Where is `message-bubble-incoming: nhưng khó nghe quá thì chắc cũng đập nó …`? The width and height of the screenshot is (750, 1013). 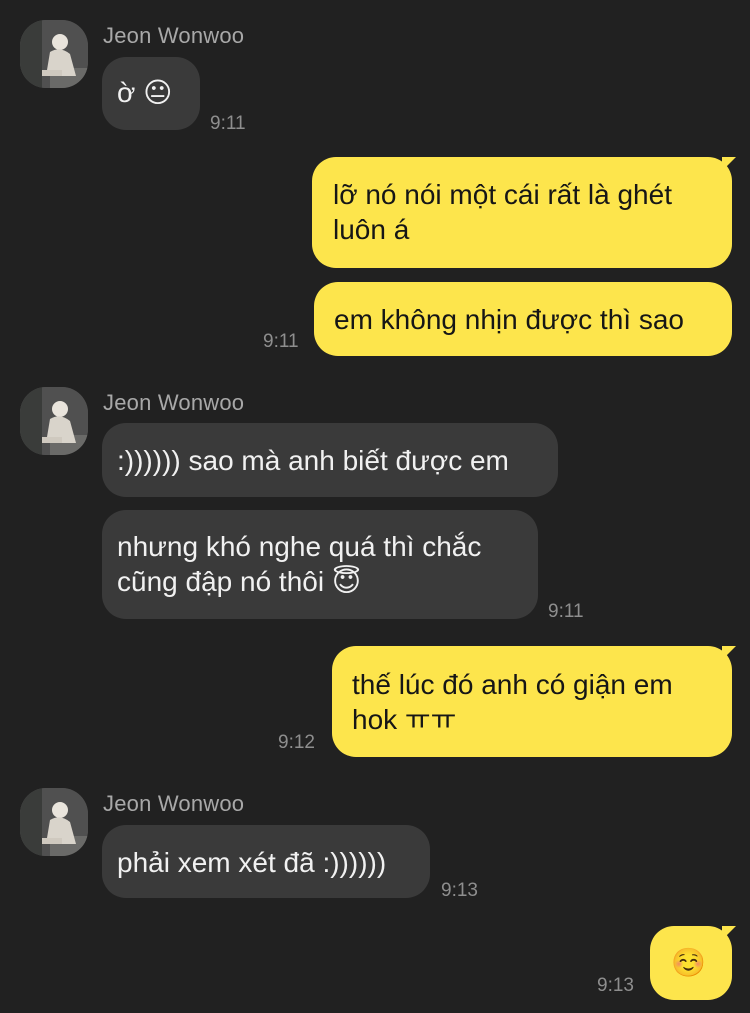 message-bubble-incoming: nhưng khó nghe quá thì chắc cũng đập nó … is located at coordinates (320, 564).